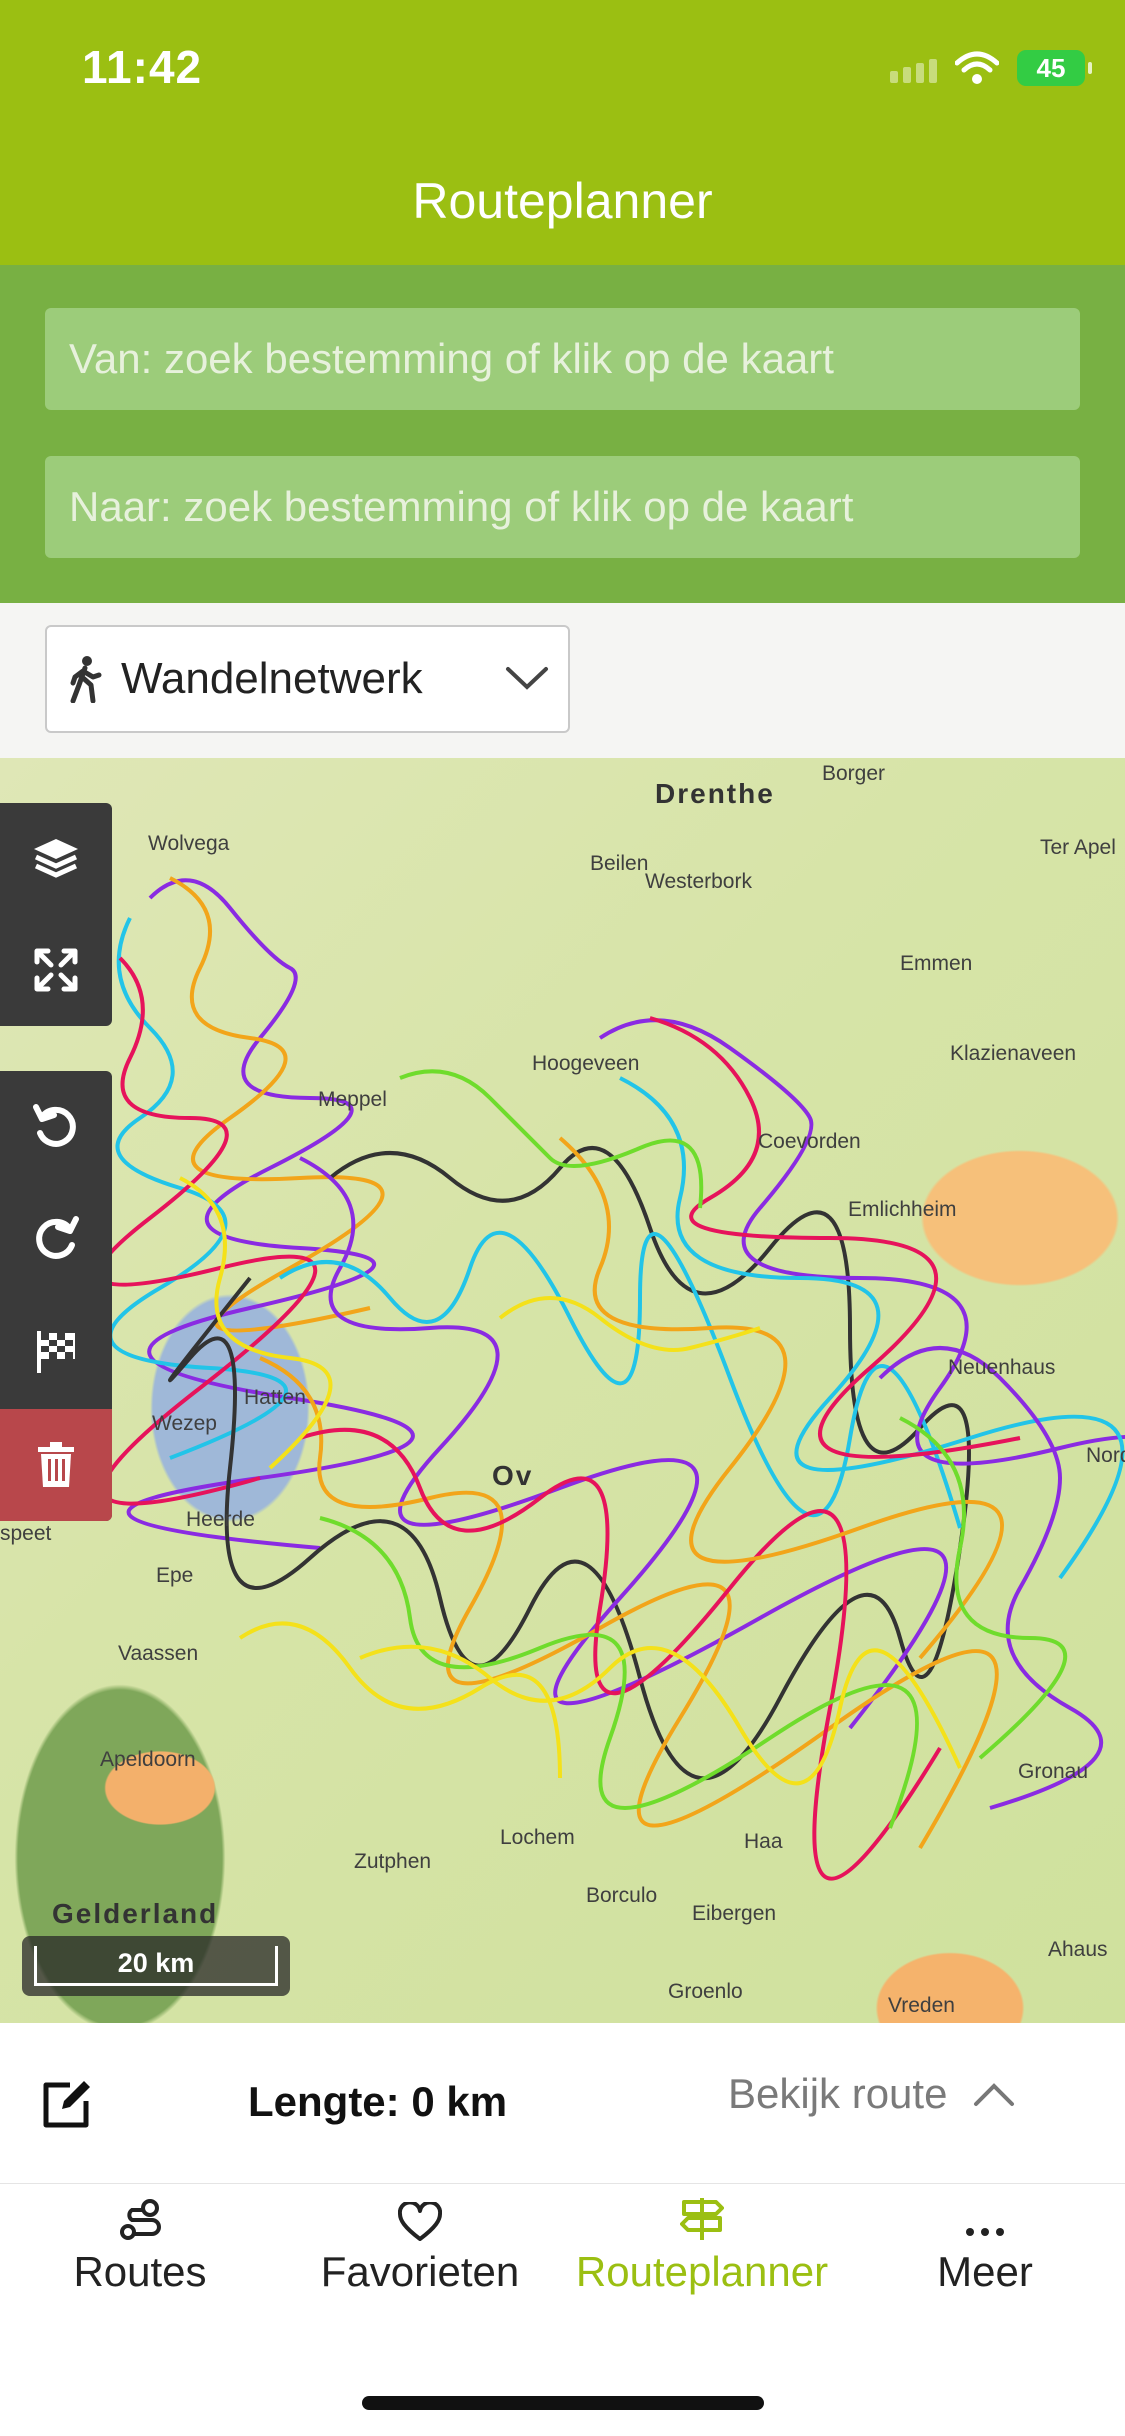 The image size is (1125, 2436). I want to click on route-length: Lengte: 0 km, so click(378, 2101).